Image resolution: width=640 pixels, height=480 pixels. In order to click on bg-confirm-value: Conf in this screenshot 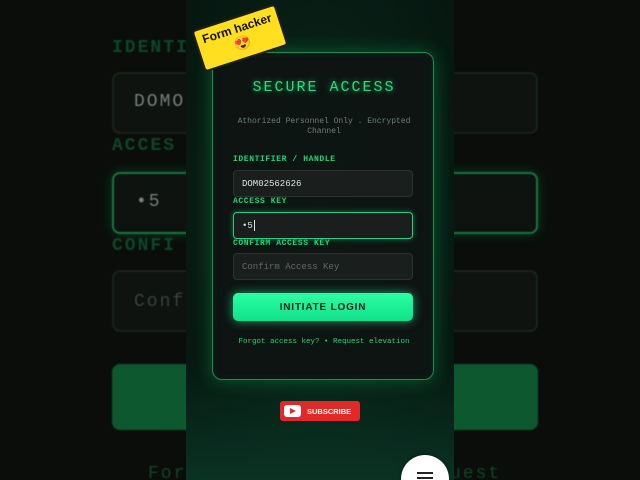, I will do `click(160, 302)`.